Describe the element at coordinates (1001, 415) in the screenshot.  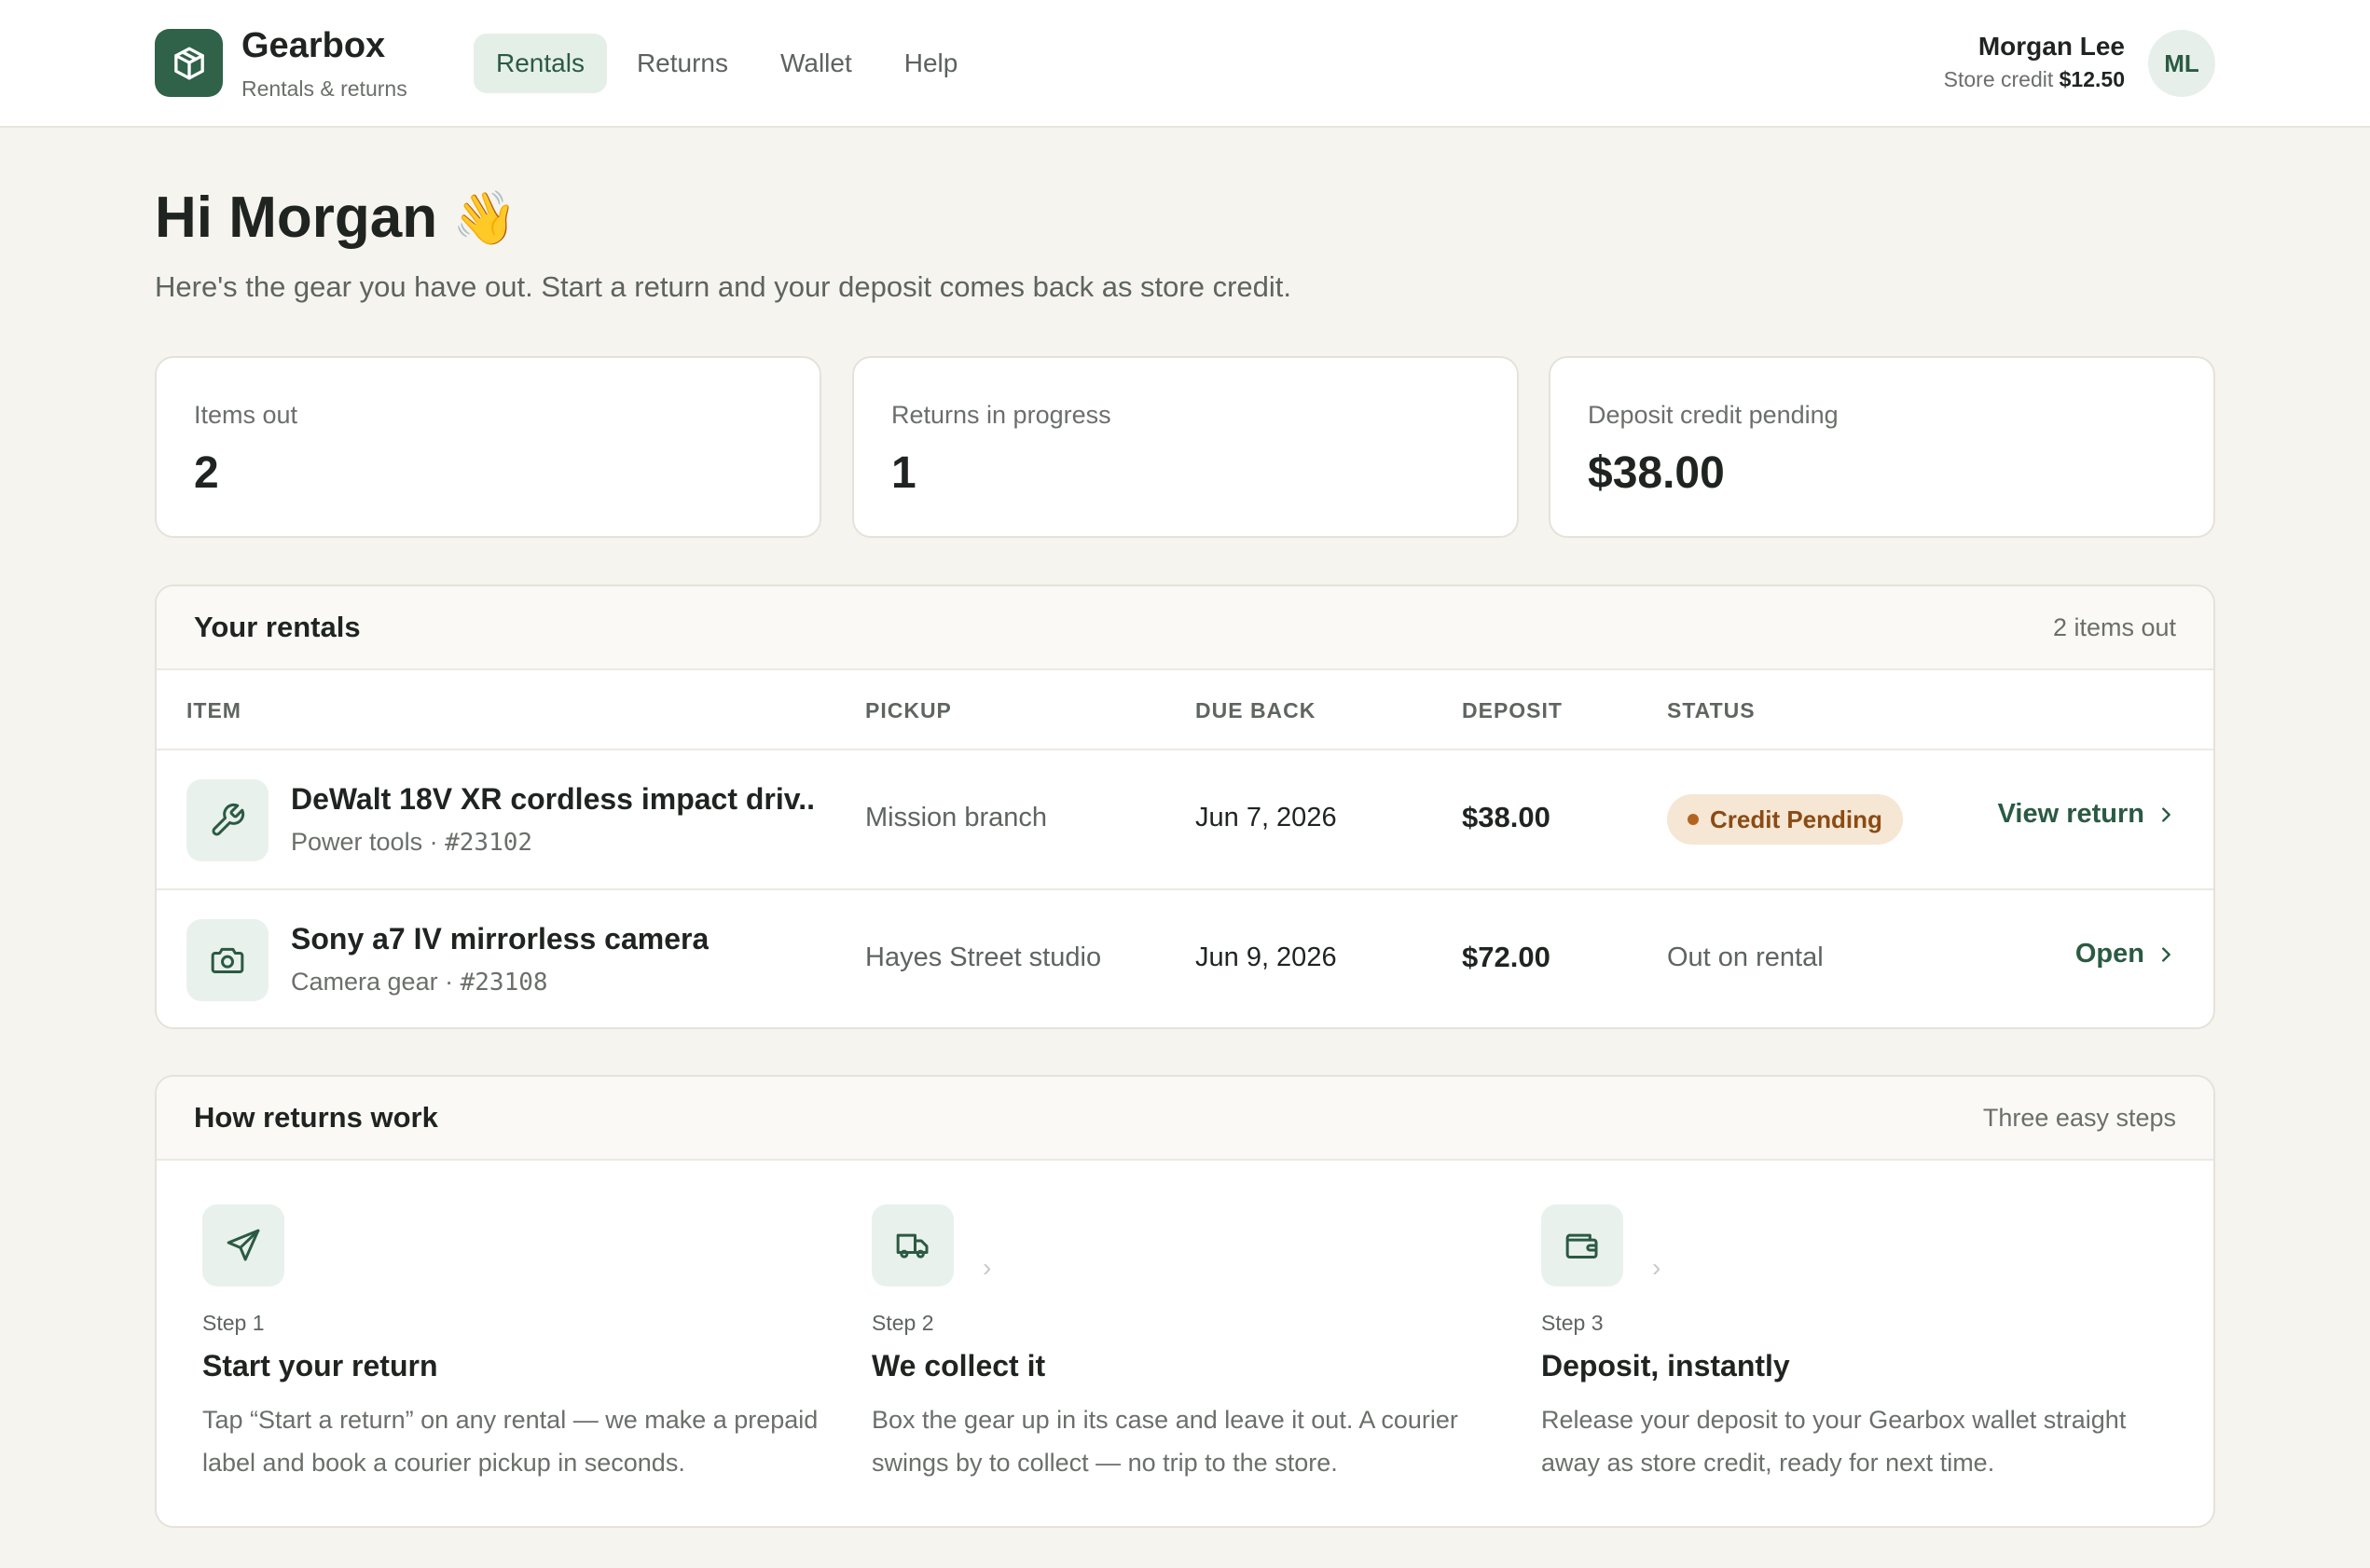
I see `stat-label: Returns in progress` at that location.